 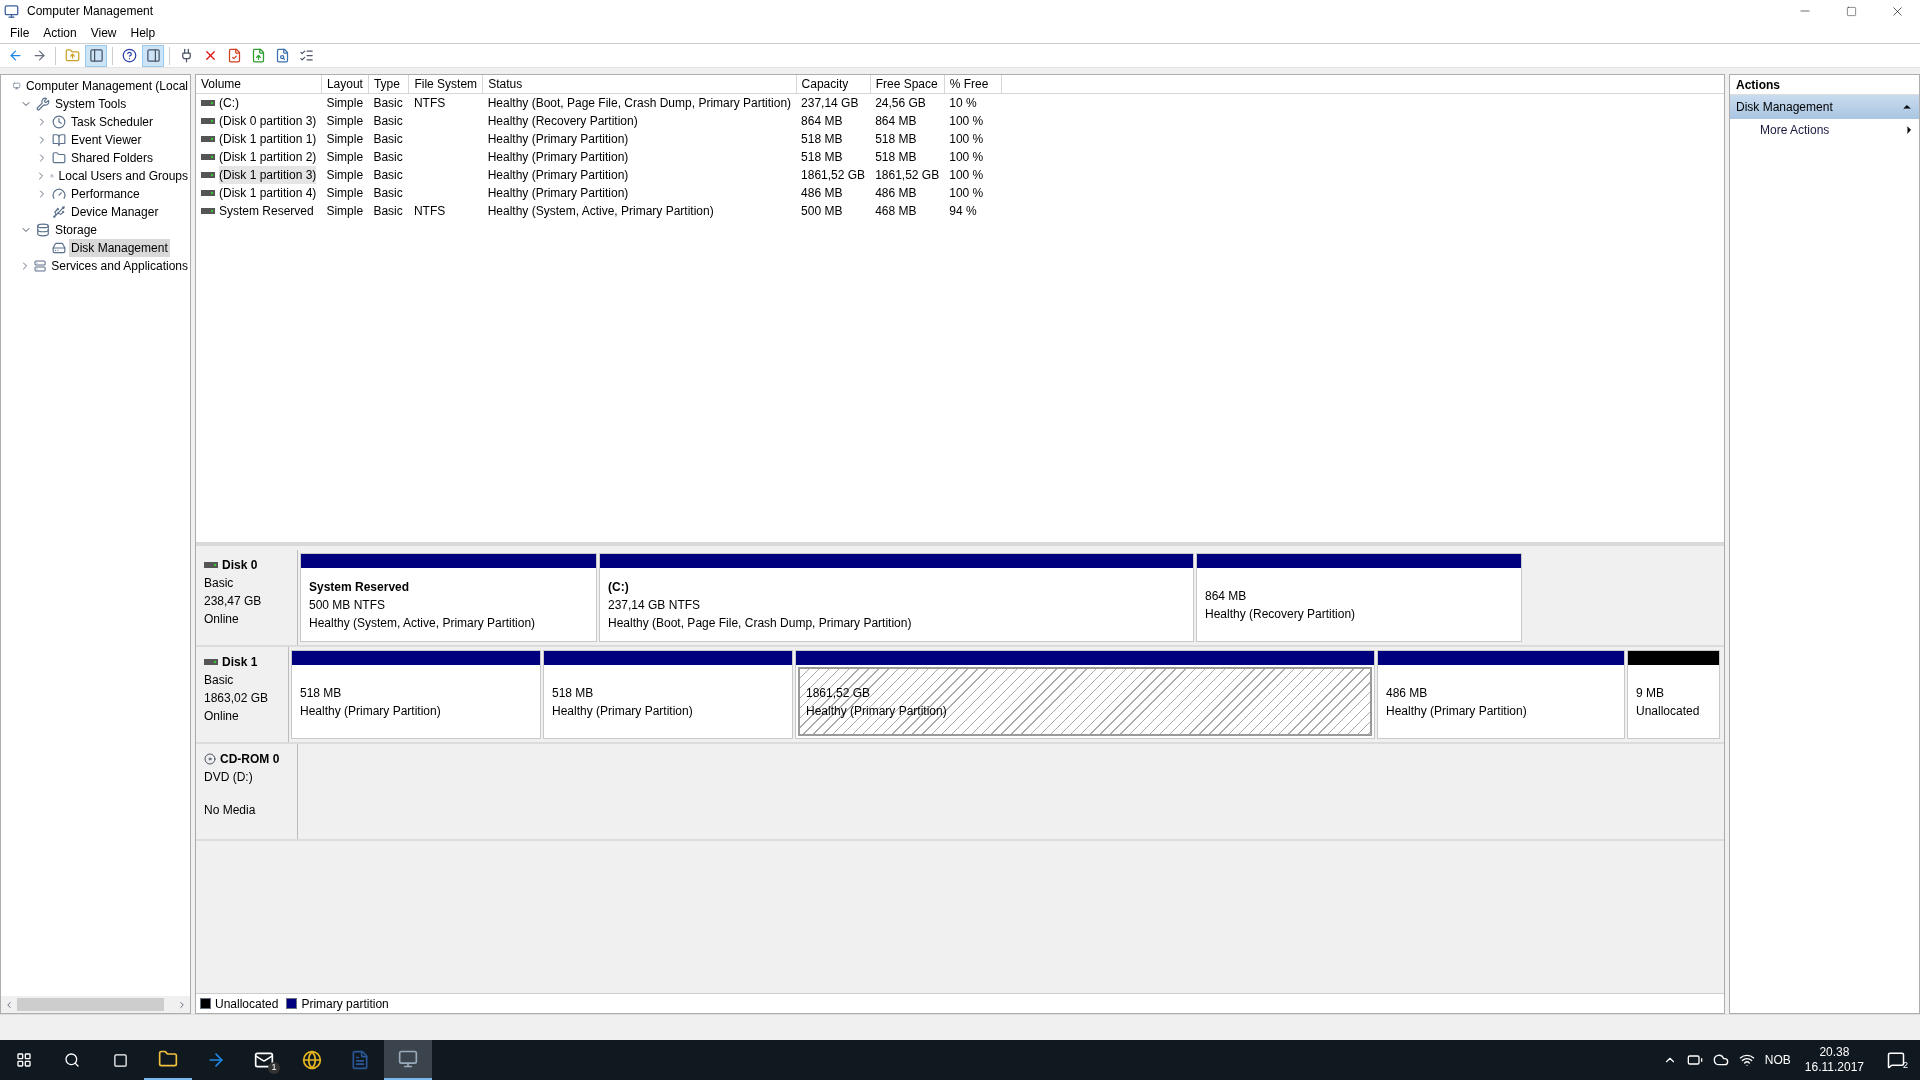 I want to click on taskbar-app: 1, so click(x=264, y=1060).